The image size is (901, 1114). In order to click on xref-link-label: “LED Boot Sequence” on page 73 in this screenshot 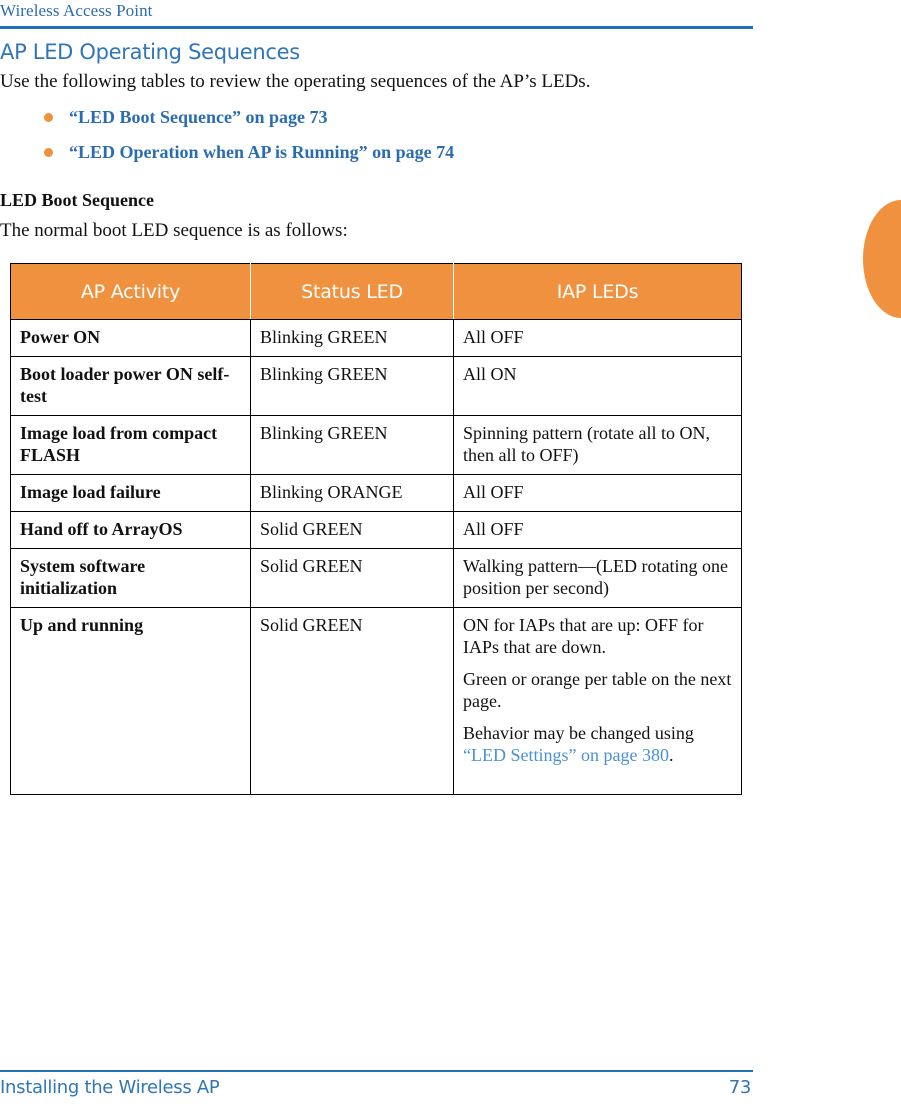, I will do `click(198, 117)`.